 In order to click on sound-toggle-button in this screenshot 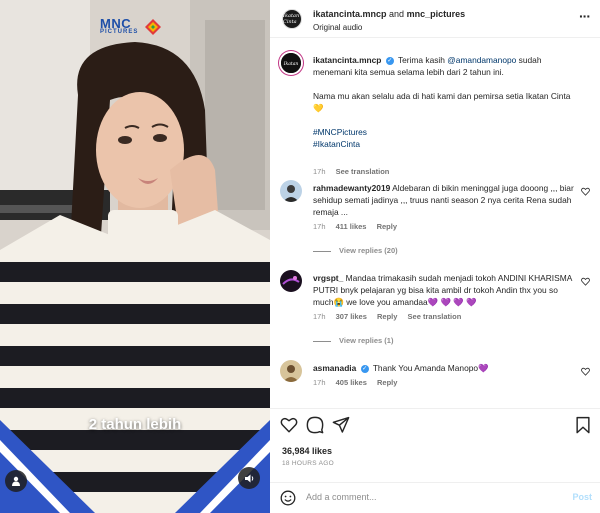, I will do `click(249, 478)`.